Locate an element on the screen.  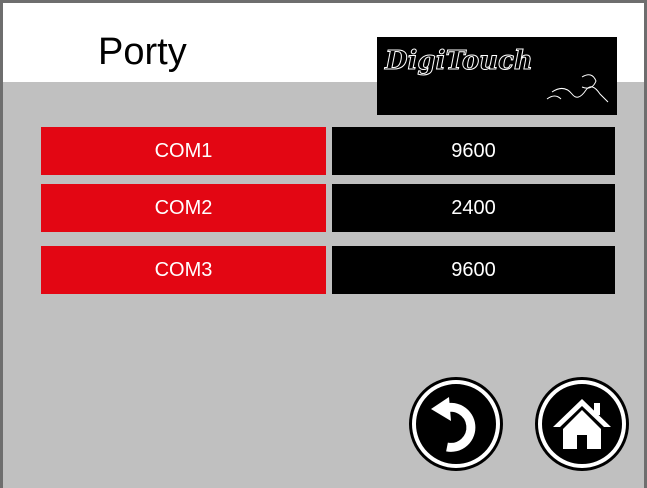
port-name-com3: COM3 is located at coordinates (183, 270).